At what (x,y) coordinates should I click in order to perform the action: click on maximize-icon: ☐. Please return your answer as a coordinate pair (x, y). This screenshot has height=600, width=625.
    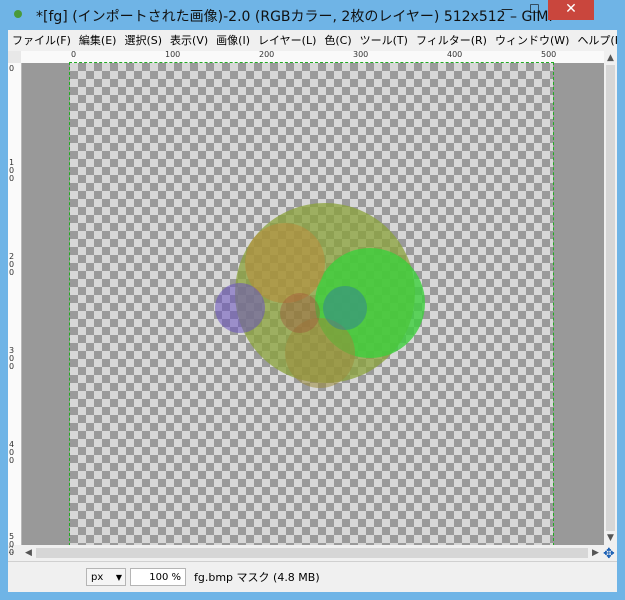
    Looking at the image, I should click on (534, 9).